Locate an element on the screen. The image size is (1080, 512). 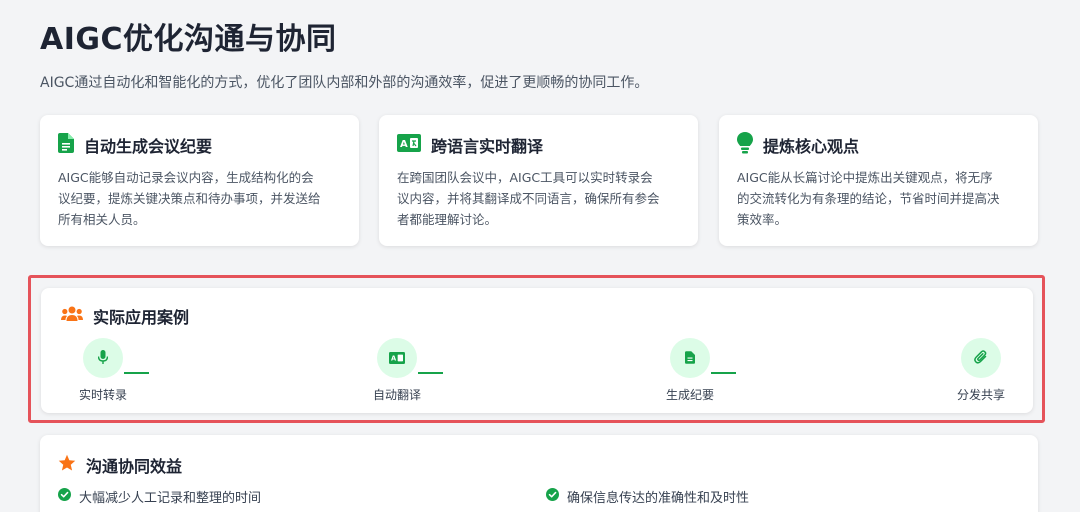
card-body-line: AIGC能从长篇讨论中提炼出关键观点，将无序 is located at coordinates (865, 177).